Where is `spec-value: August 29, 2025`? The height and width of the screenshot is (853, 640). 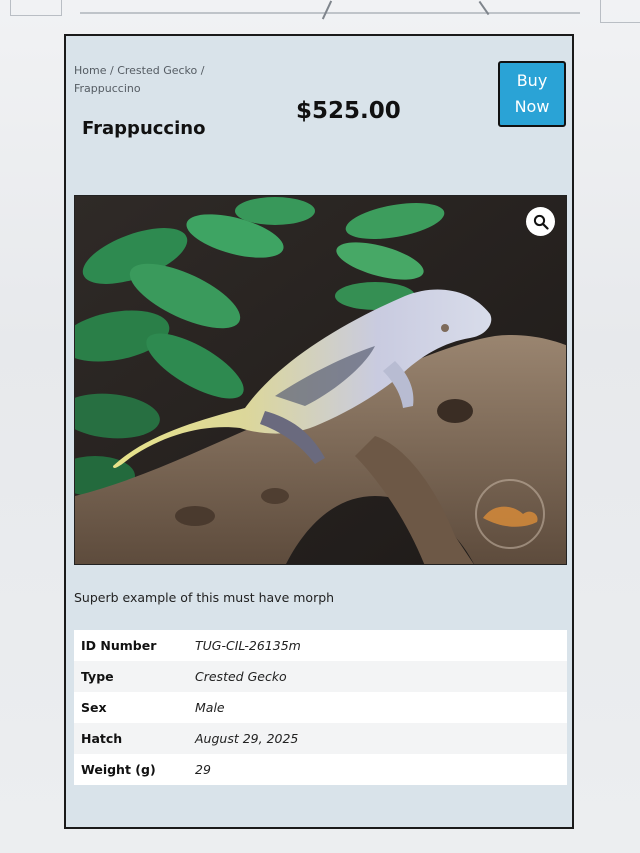 spec-value: August 29, 2025 is located at coordinates (377, 738).